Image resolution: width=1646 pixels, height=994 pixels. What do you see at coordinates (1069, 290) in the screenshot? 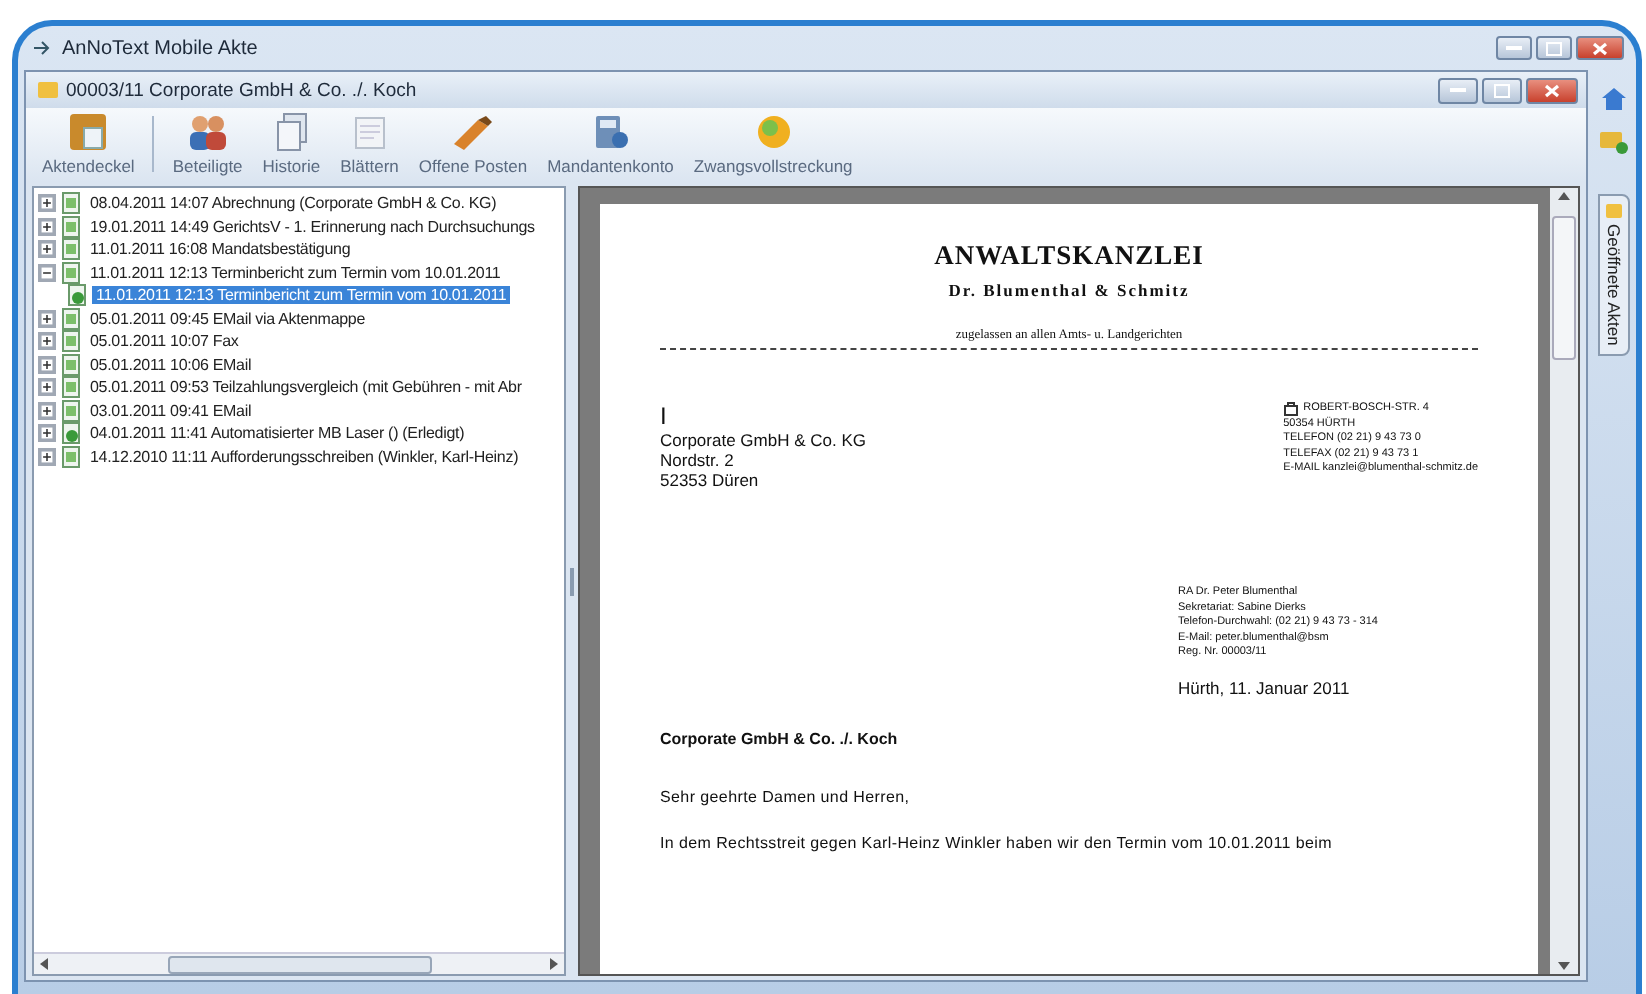
I see `firm-name: Dr. Blumenthal & Schmitz` at bounding box center [1069, 290].